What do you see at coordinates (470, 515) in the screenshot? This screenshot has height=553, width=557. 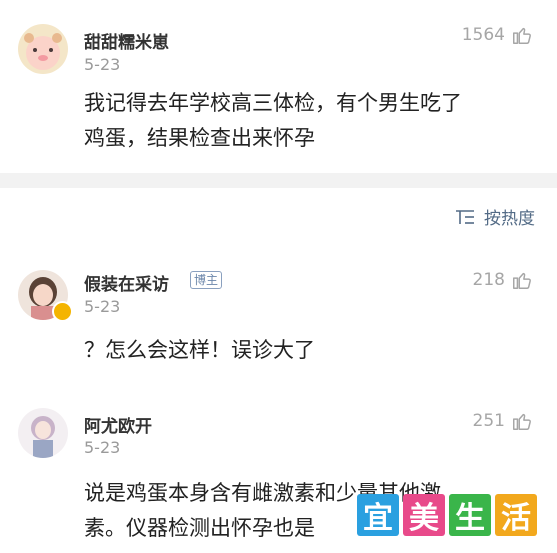 I see `watermark-char: 生` at bounding box center [470, 515].